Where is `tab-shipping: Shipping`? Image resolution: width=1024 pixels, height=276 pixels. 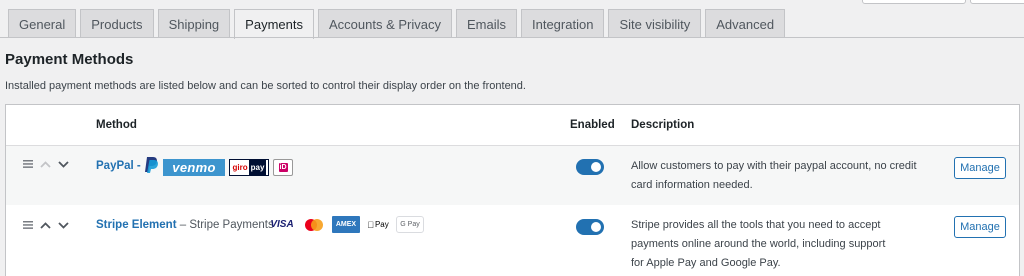 tab-shipping: Shipping is located at coordinates (194, 23).